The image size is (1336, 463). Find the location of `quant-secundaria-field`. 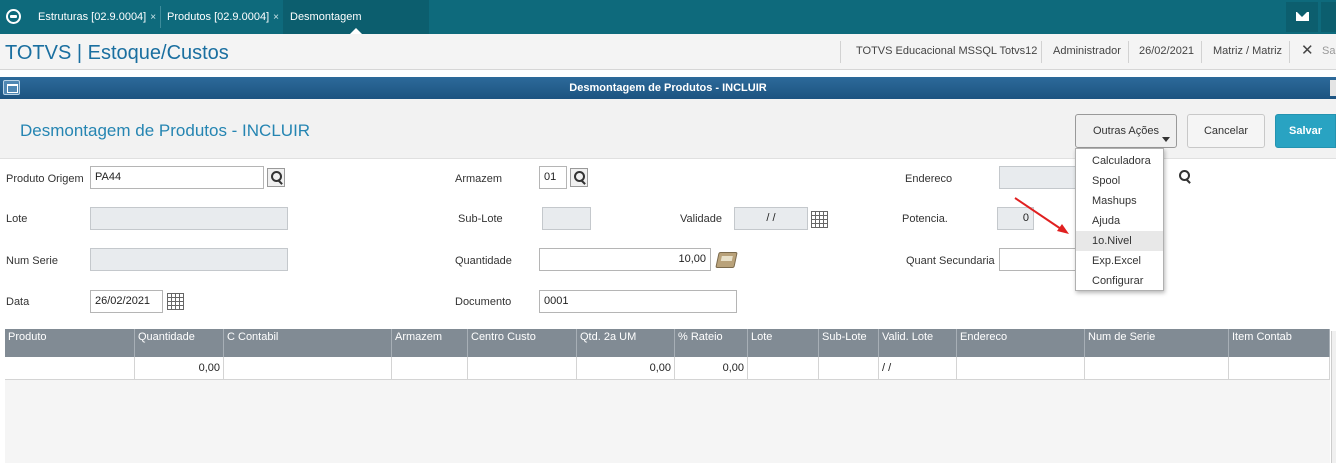

quant-secundaria-field is located at coordinates (1038, 259).